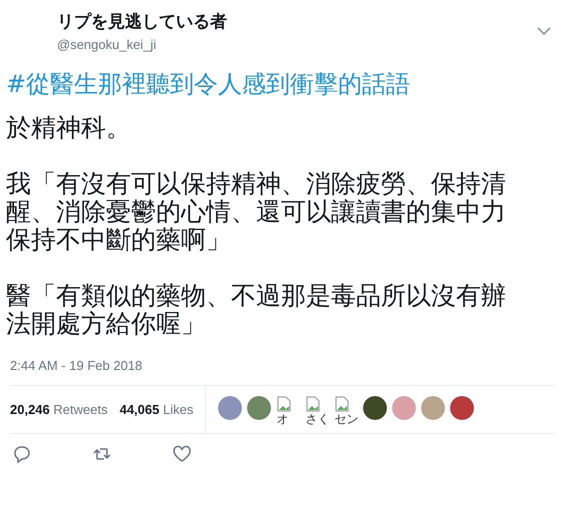 The height and width of the screenshot is (517, 565). Describe the element at coordinates (182, 454) in the screenshot. I see `heart-icon` at that location.